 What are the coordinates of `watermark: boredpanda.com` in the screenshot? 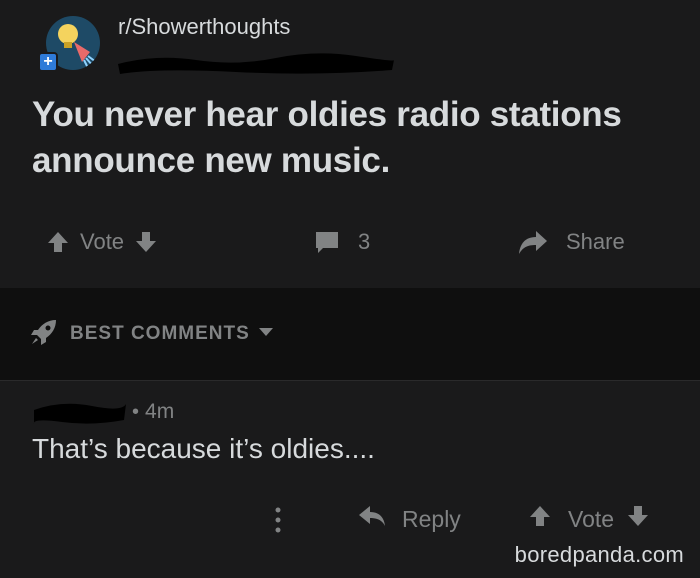 It's located at (599, 554).